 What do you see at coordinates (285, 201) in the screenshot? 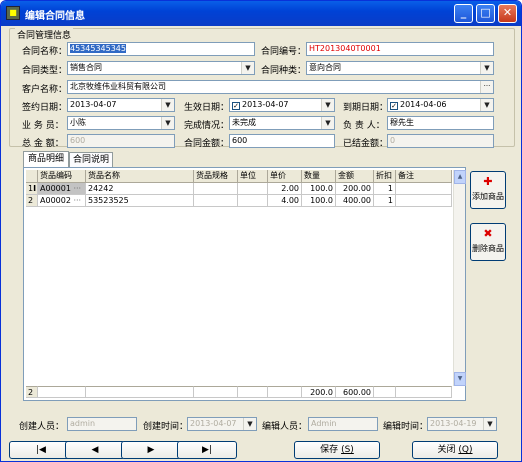
I see `table-cell-price: 4.00` at bounding box center [285, 201].